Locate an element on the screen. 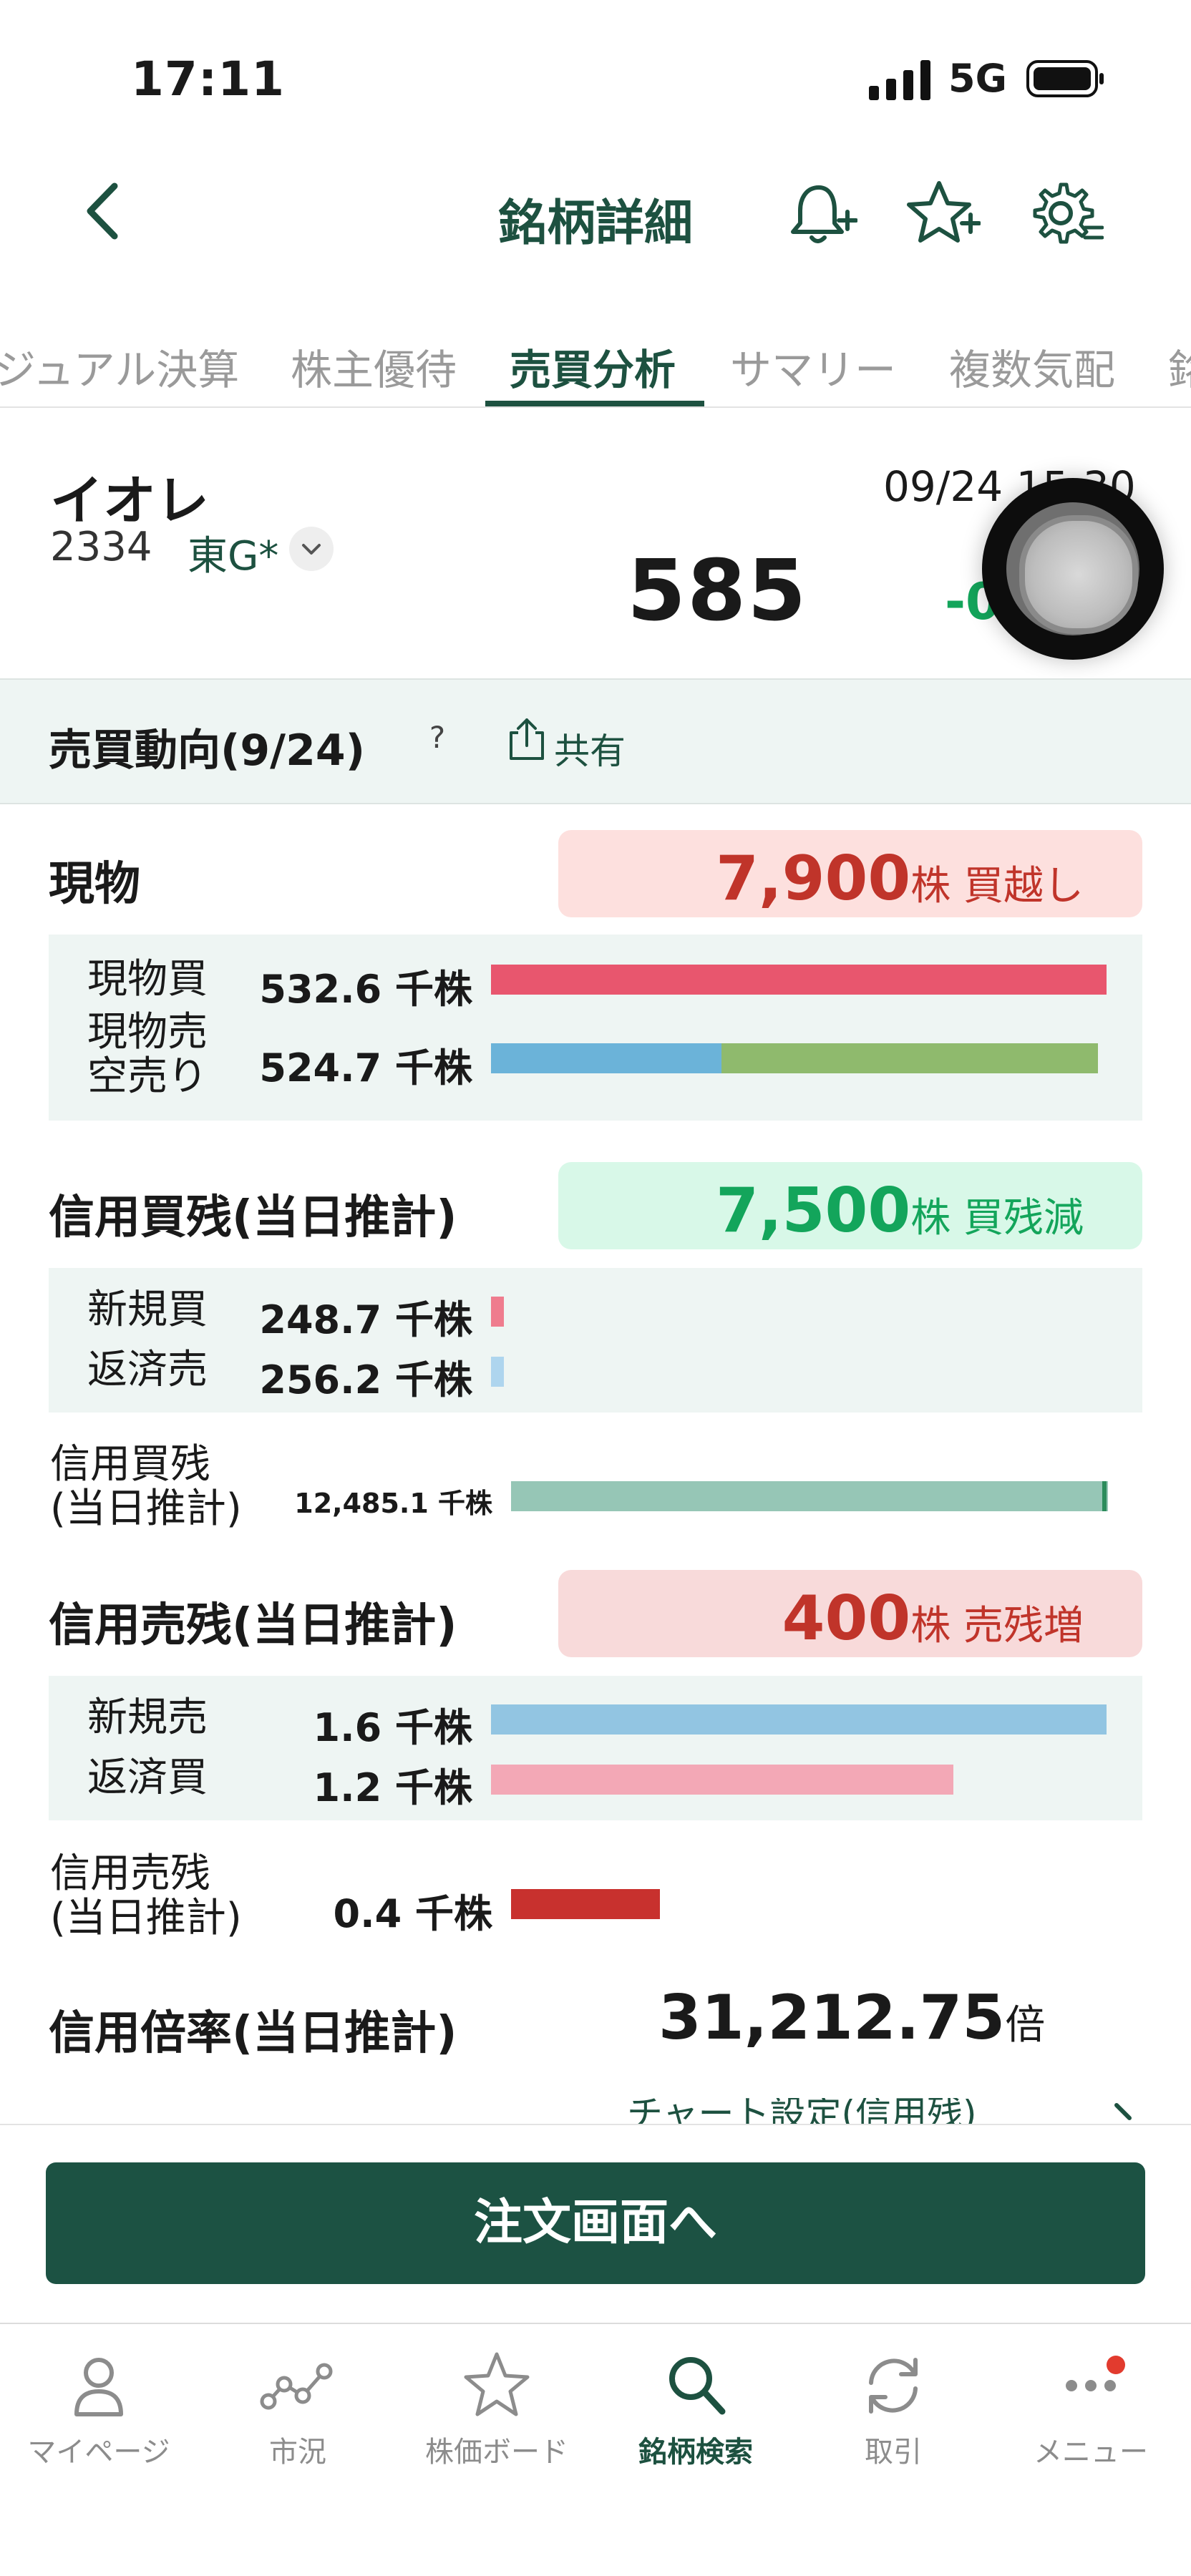 This screenshot has width=1191, height=2576. tab-next: 銘 is located at coordinates (1179, 366).